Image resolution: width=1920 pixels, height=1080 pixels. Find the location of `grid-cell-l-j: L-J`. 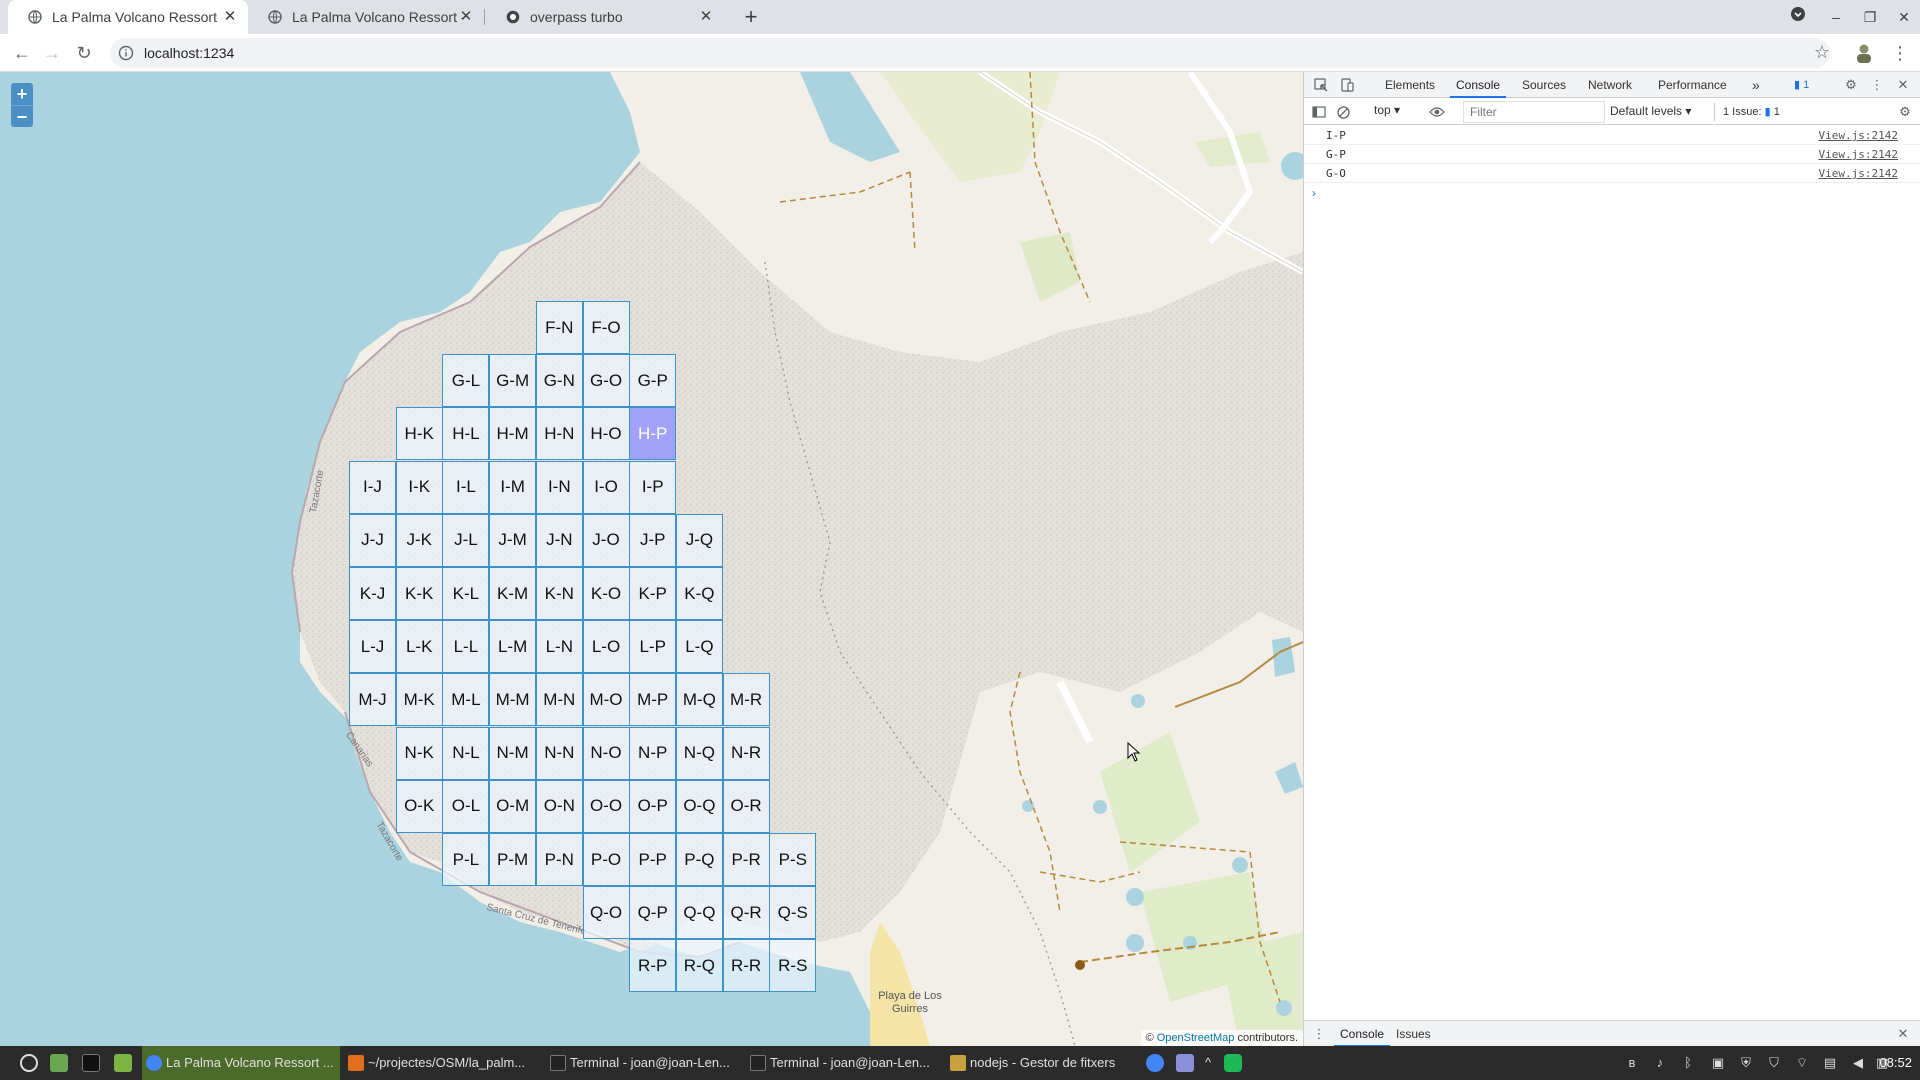

grid-cell-l-j: L-J is located at coordinates (372, 647).